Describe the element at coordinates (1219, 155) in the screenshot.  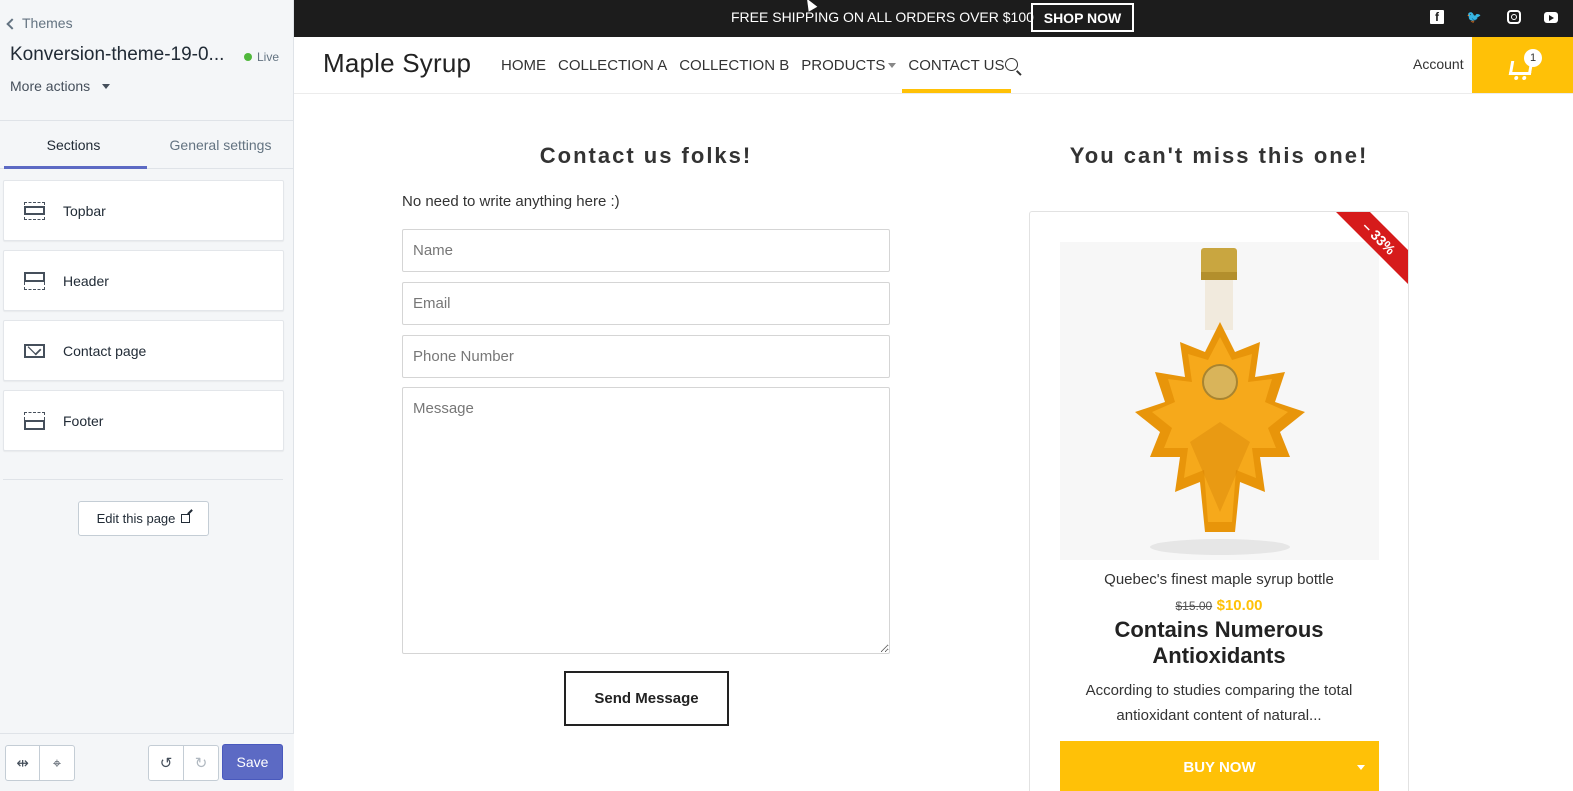
I see `promo-title: You can't miss this one!` at that location.